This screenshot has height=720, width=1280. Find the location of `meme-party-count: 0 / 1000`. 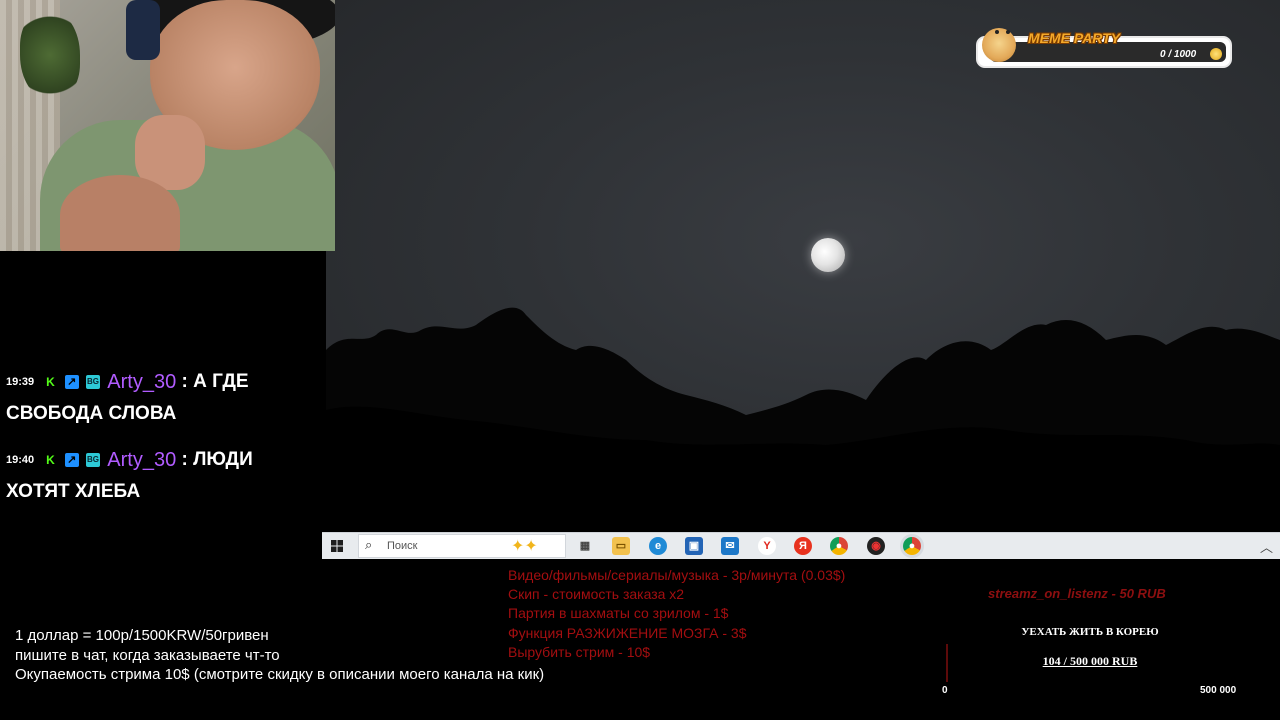

meme-party-count: 0 / 1000 is located at coordinates (1178, 54).